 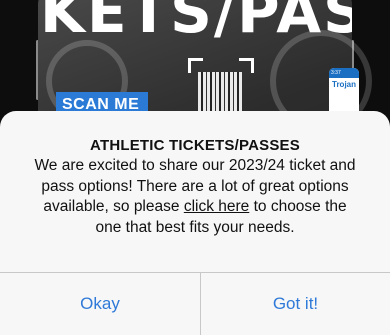 What do you see at coordinates (295, 304) in the screenshot?
I see `got-it-button: Got it!` at bounding box center [295, 304].